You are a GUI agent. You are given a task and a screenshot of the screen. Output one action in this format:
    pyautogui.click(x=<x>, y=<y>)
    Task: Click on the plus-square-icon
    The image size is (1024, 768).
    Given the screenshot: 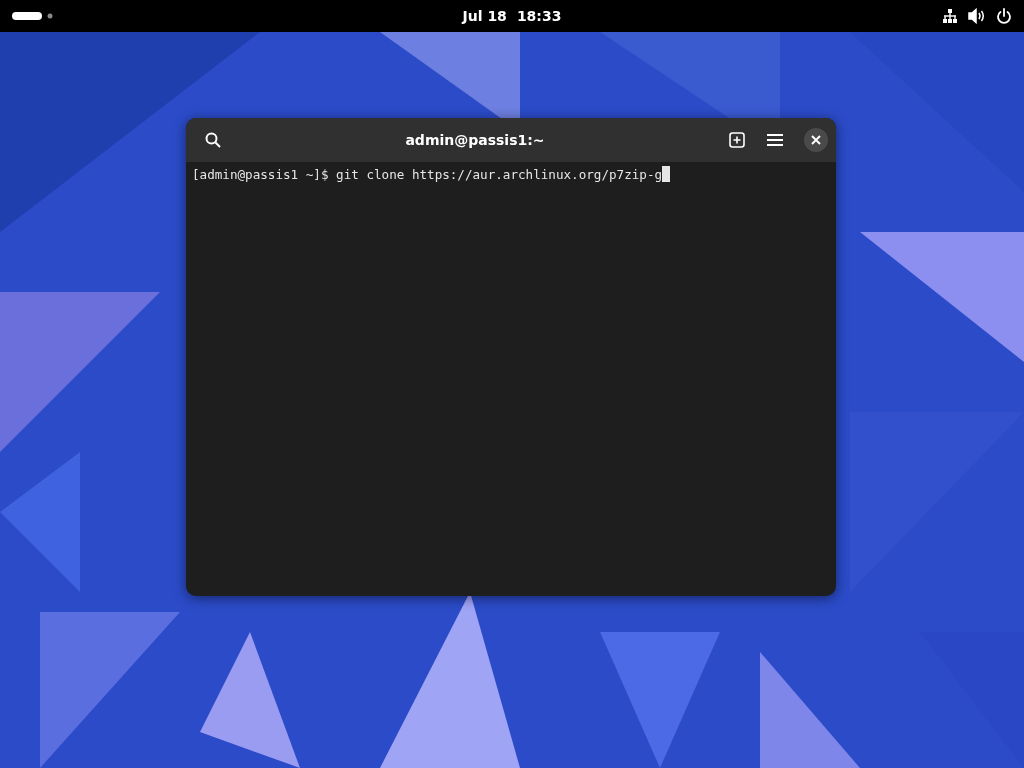 What is the action you would take?
    pyautogui.click(x=737, y=140)
    